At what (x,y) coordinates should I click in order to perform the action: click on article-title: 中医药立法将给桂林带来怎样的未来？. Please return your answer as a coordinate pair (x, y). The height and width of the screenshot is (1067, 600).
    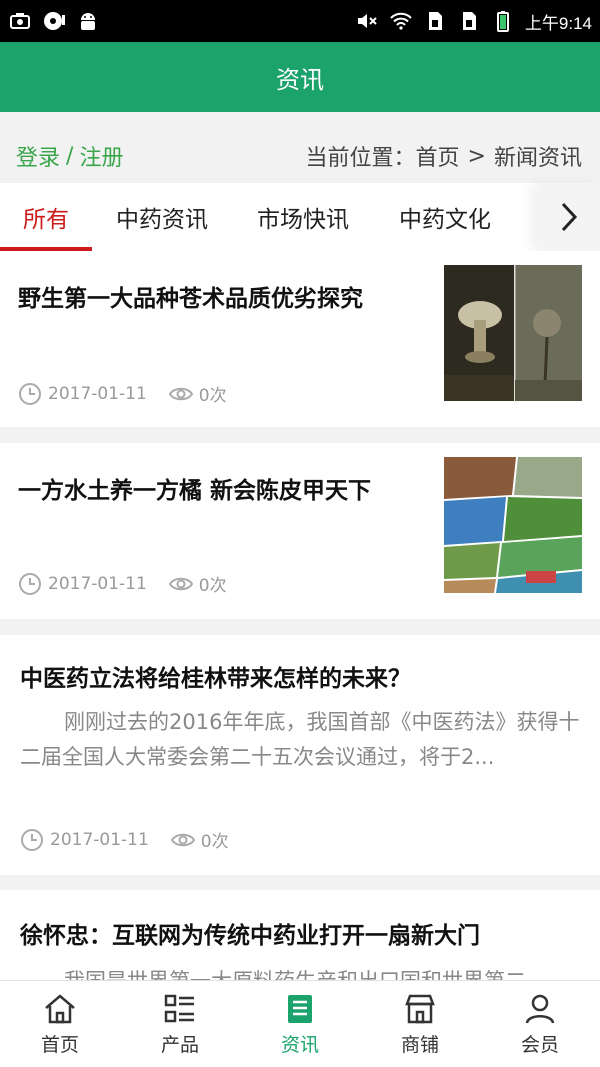
    Looking at the image, I should click on (215, 679).